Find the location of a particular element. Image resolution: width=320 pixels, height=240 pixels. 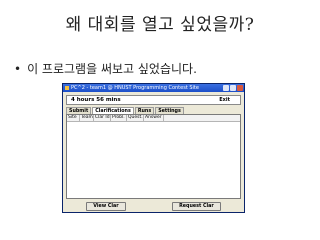

column-question: Quest. is located at coordinates (135, 118).